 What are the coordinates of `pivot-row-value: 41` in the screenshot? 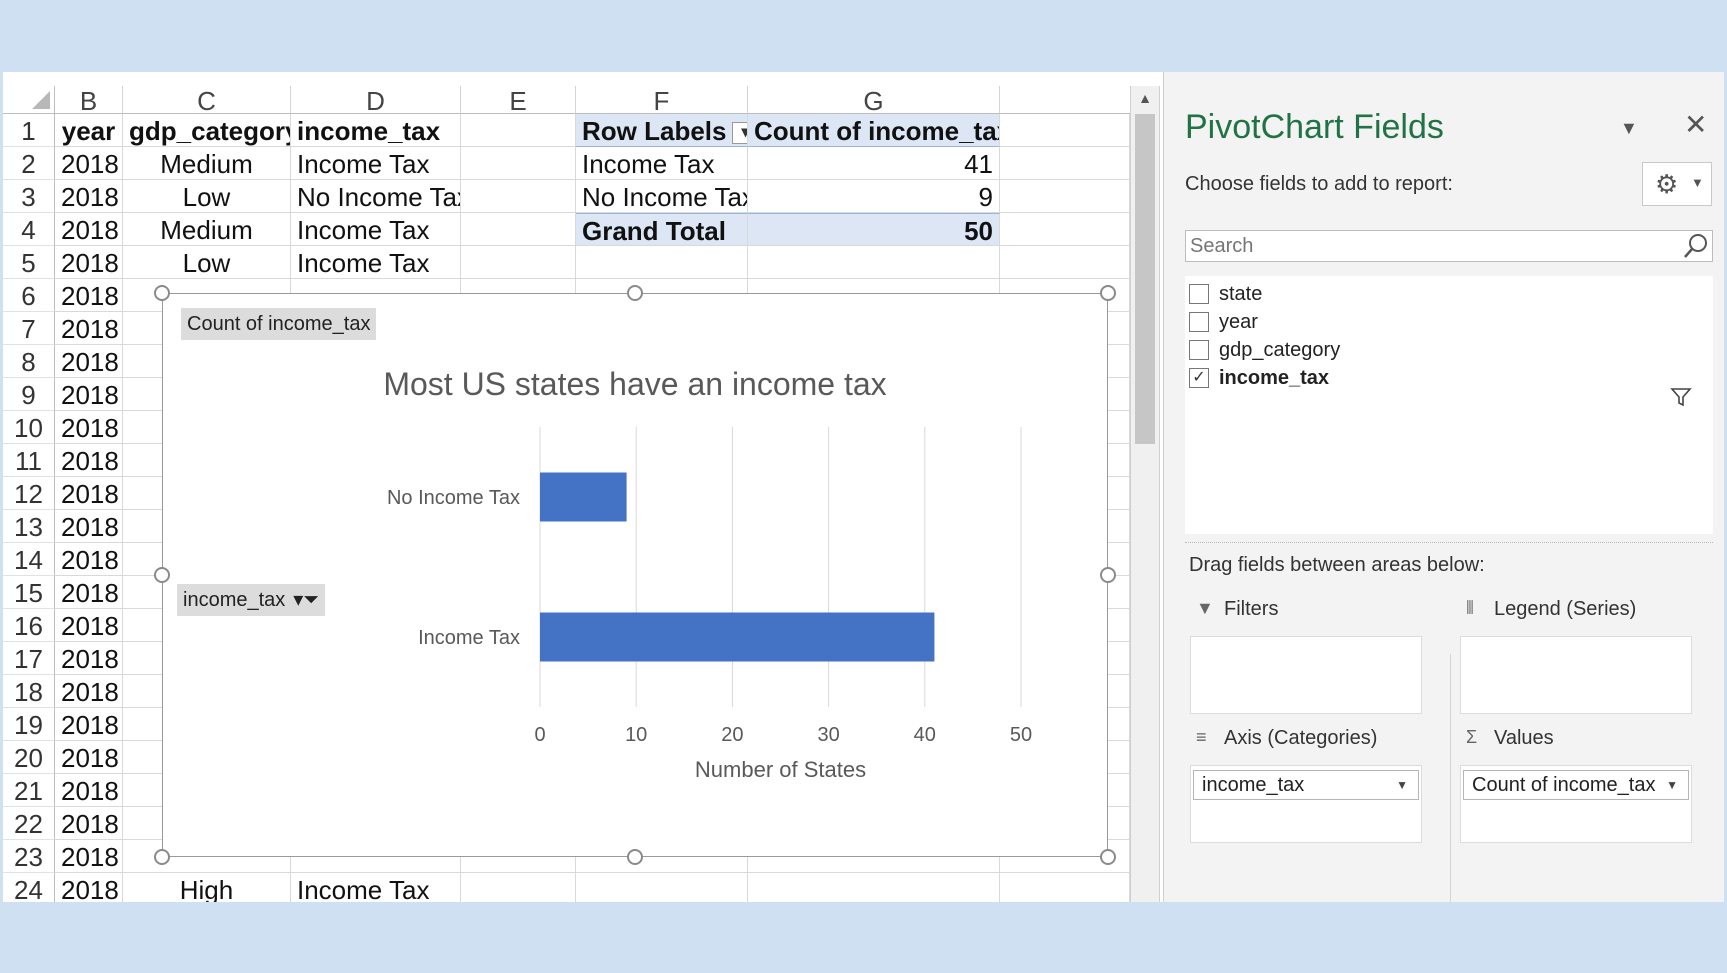 It's located at (874, 163).